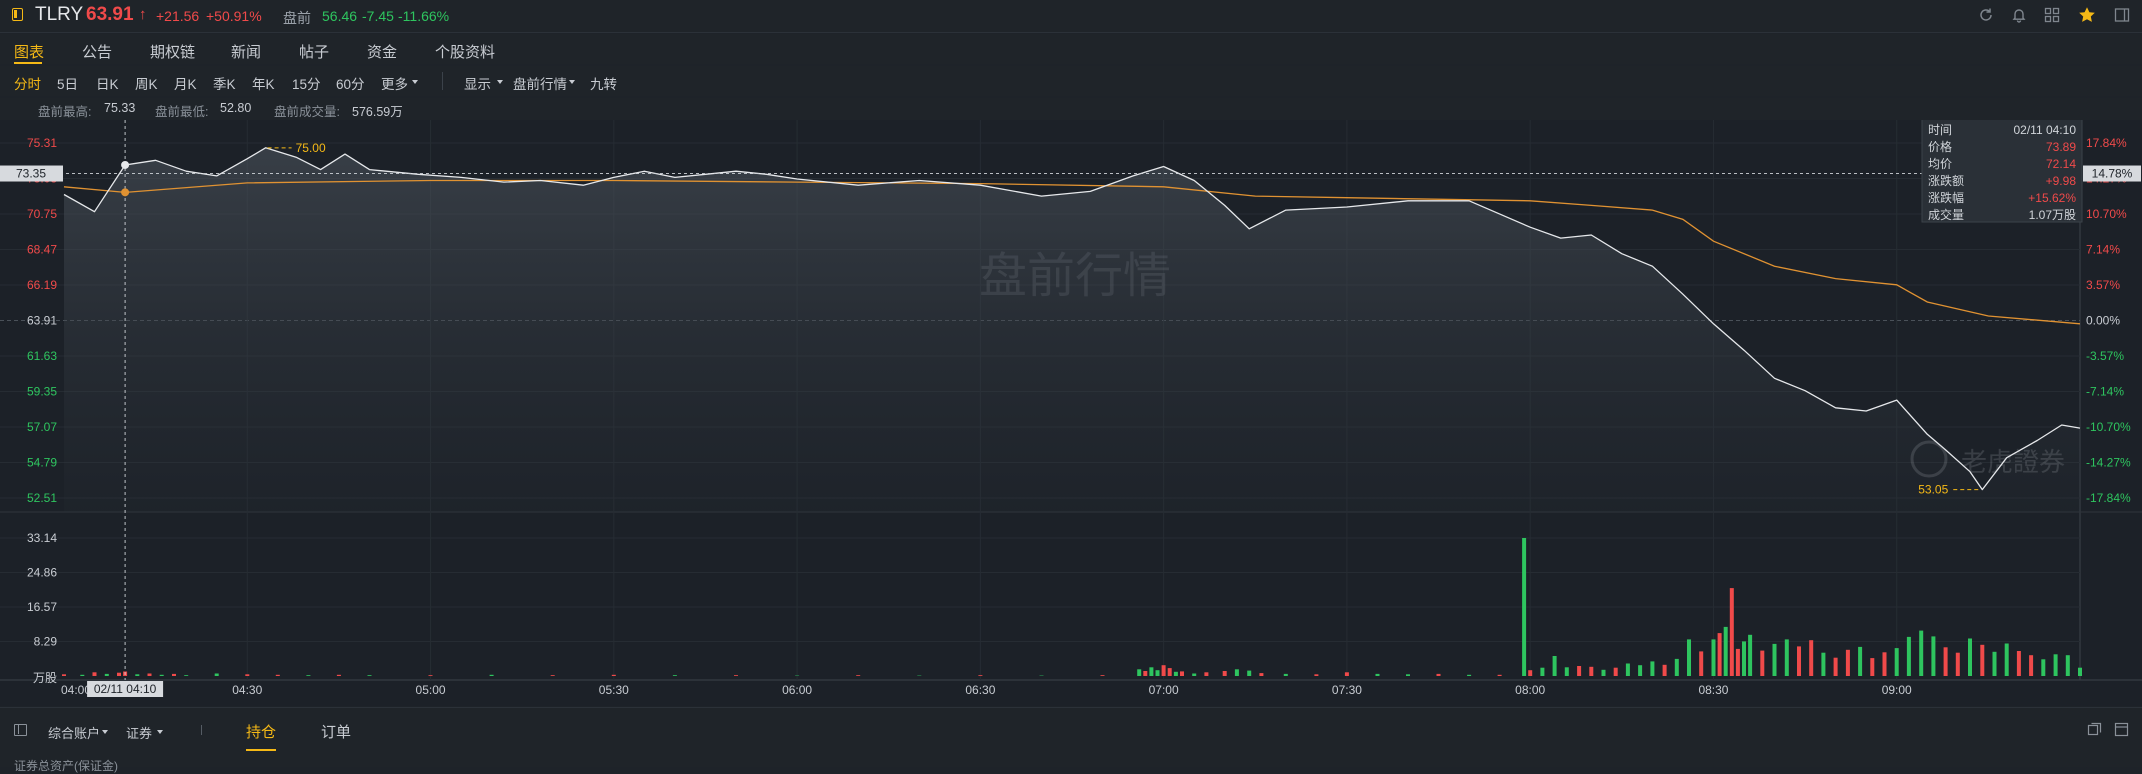 The image size is (2142, 774). What do you see at coordinates (2106, 214) in the screenshot?
I see `percent-axis-label: 10.70%` at bounding box center [2106, 214].